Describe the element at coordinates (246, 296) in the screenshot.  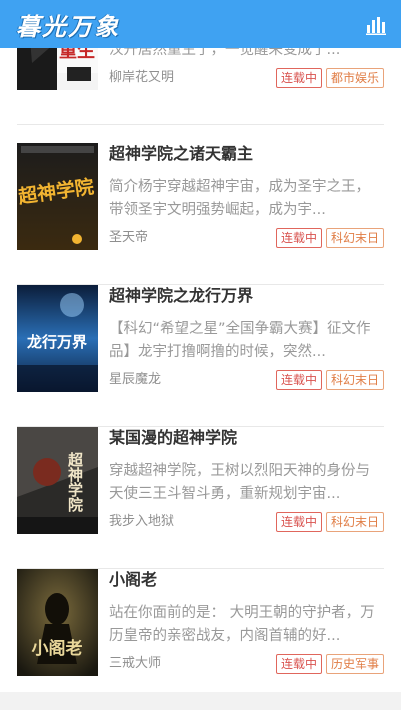
I see `book-title: 超神学院之龙行万界` at that location.